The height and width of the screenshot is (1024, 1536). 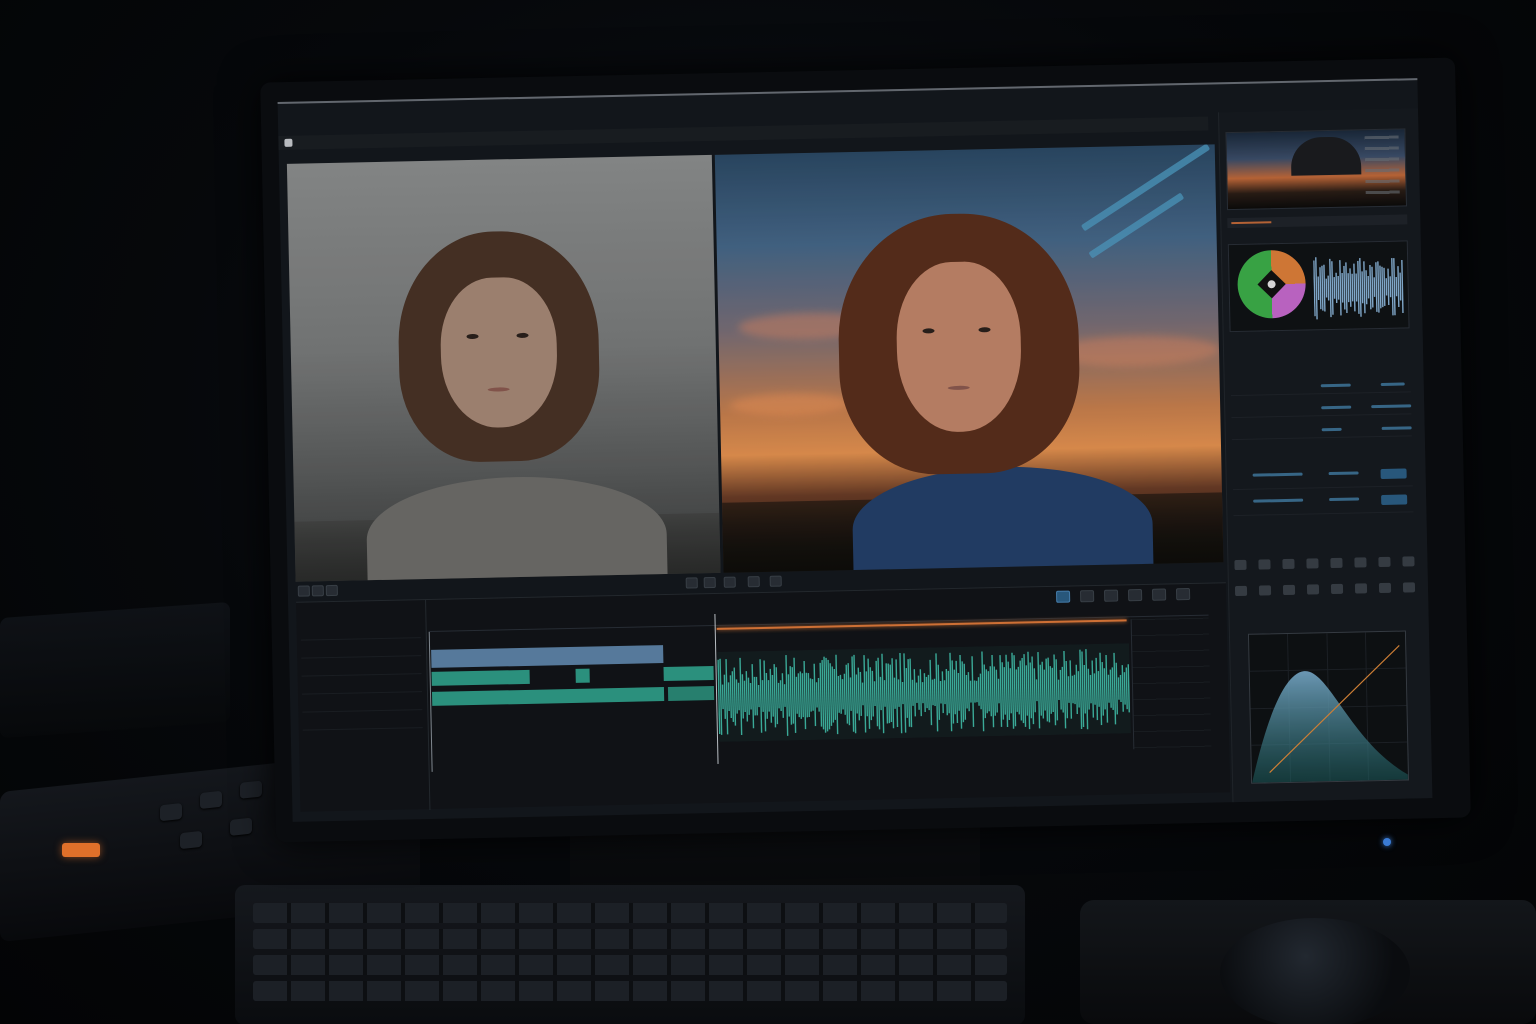 I want to click on curves-scope, so click(x=1328, y=707).